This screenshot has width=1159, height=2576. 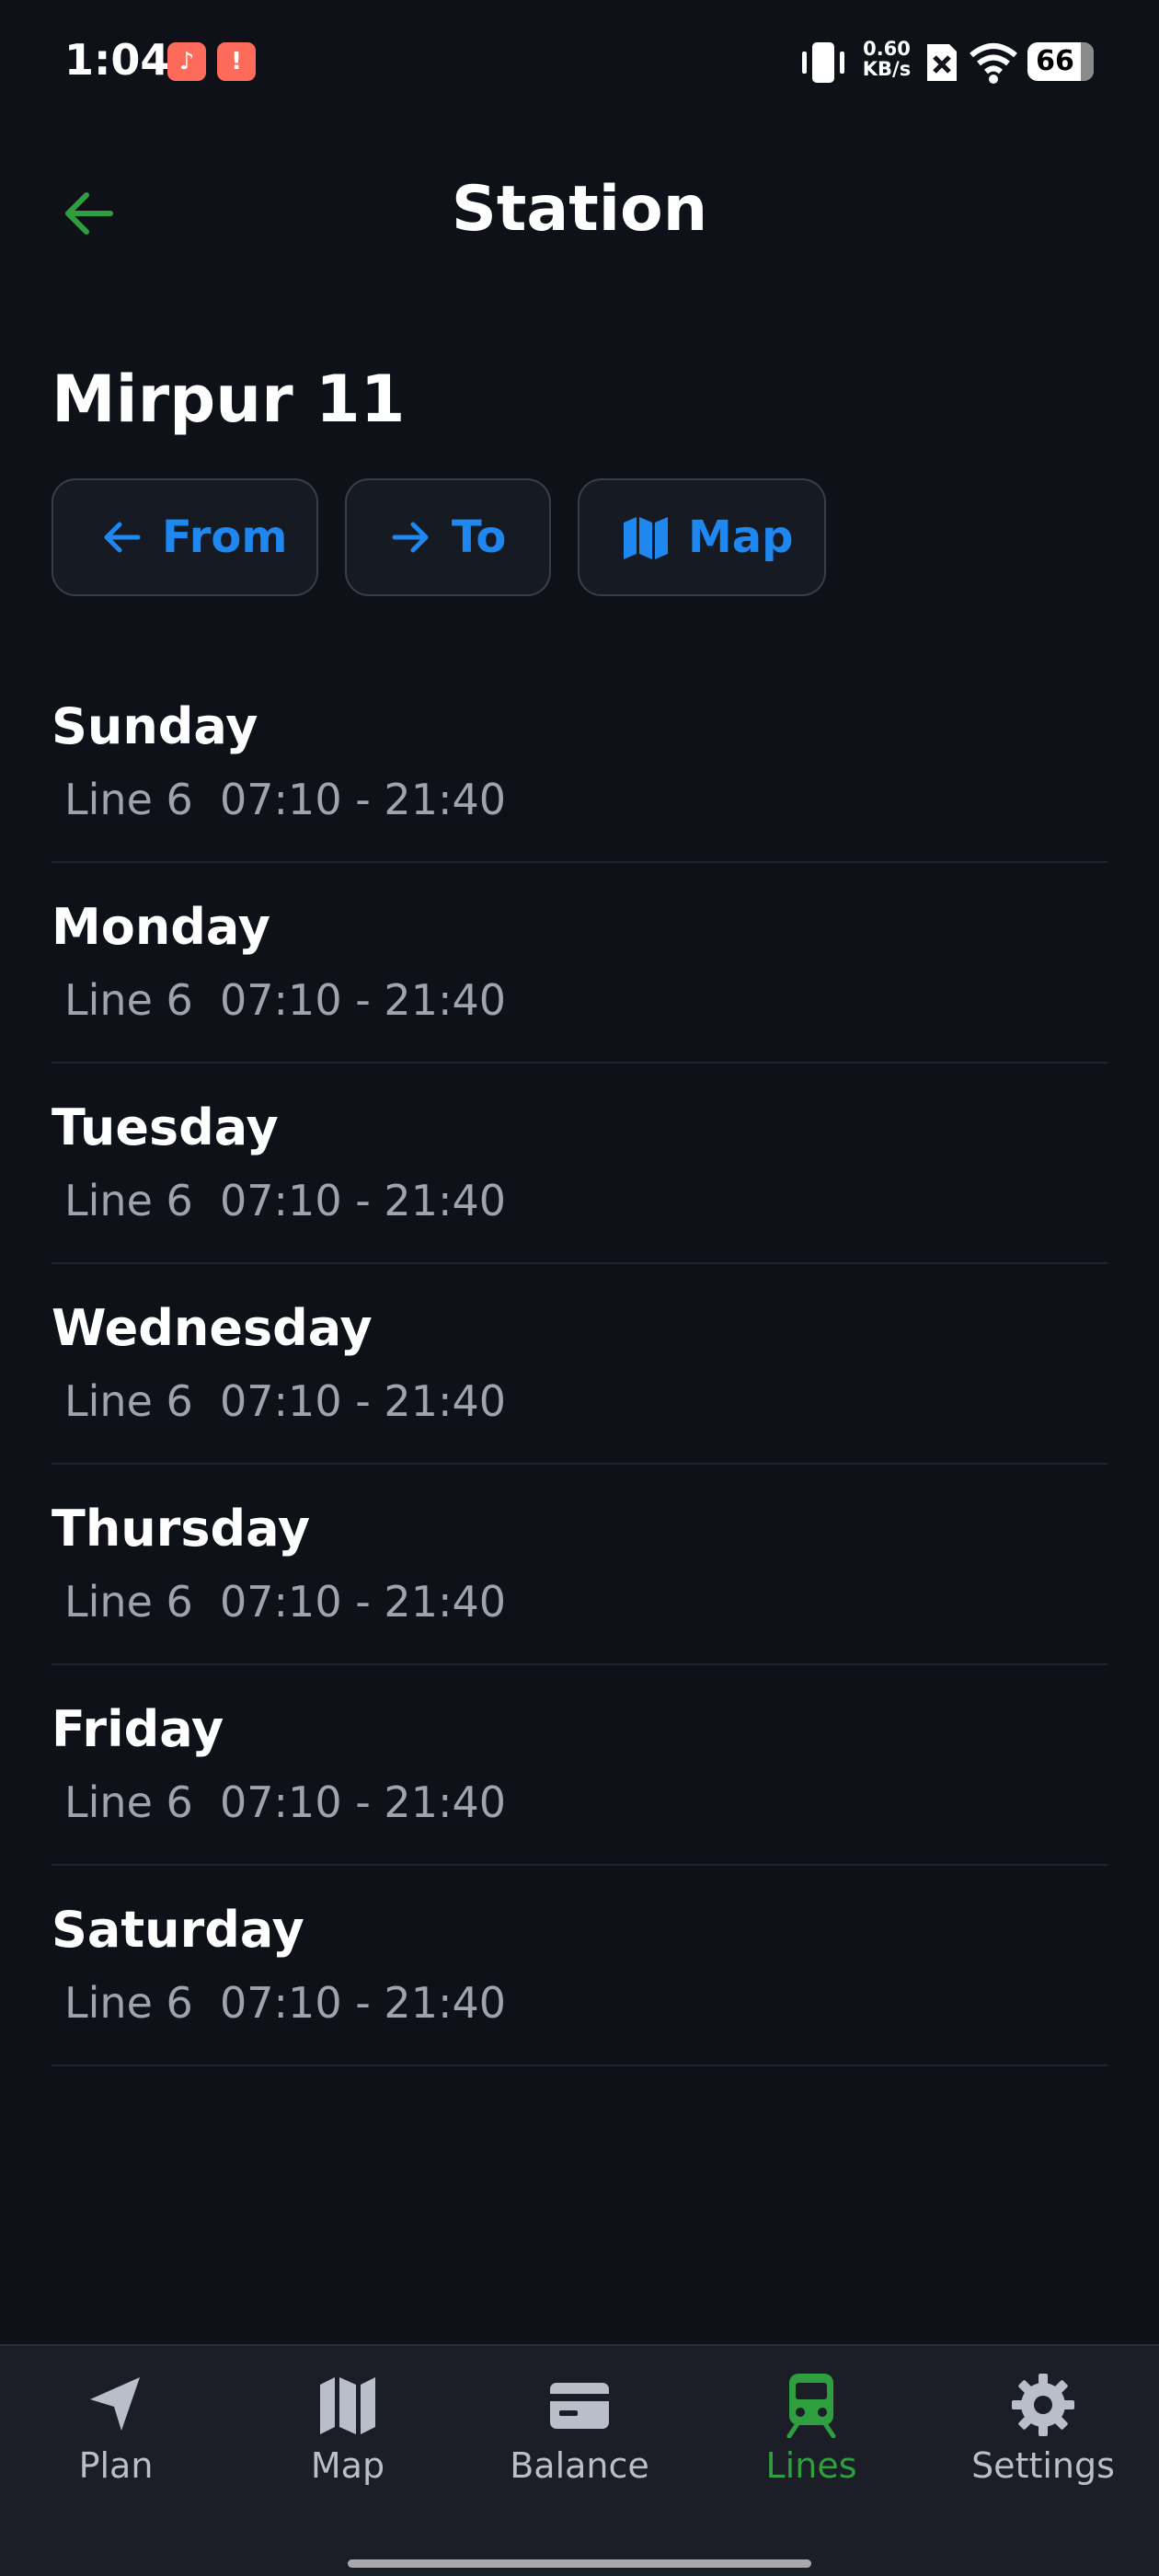 I want to click on status-bar: 1:04 ♪ ! 0.60 KB/s 66, so click(x=579, y=60).